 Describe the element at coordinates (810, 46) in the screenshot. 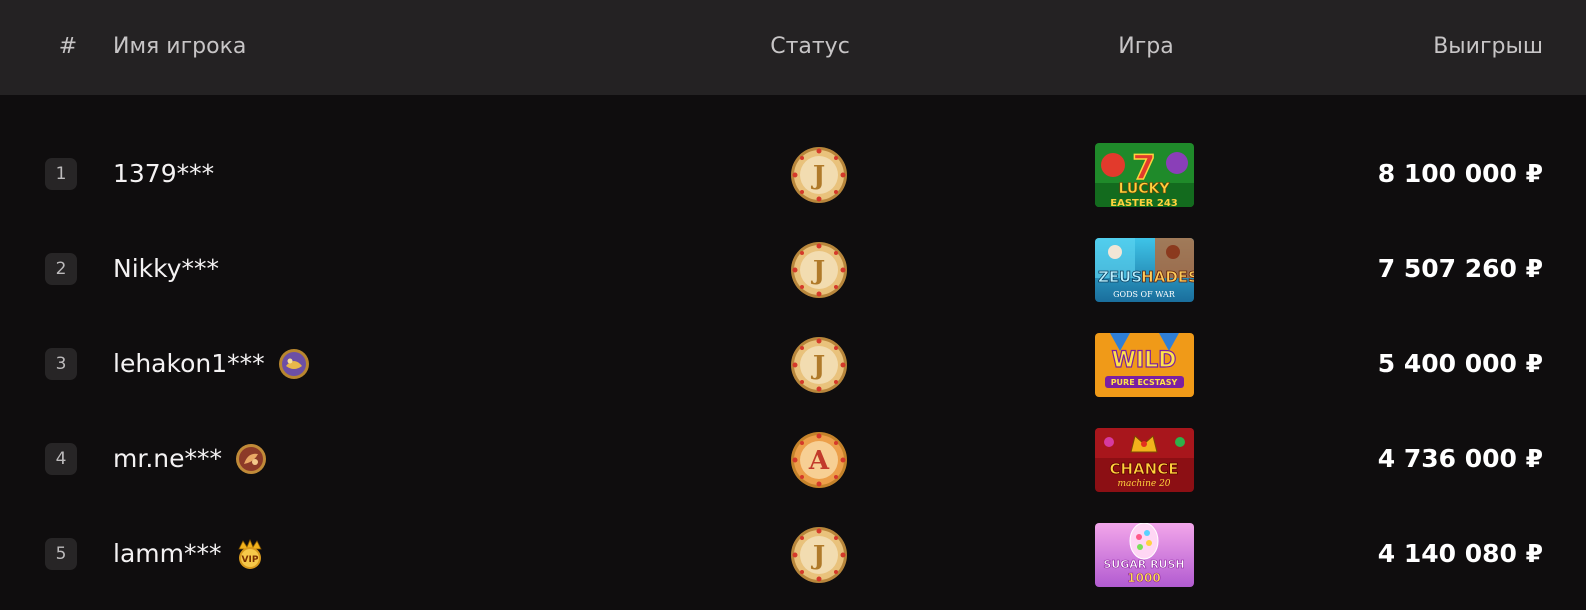

I see `column-header-status: Статус` at that location.